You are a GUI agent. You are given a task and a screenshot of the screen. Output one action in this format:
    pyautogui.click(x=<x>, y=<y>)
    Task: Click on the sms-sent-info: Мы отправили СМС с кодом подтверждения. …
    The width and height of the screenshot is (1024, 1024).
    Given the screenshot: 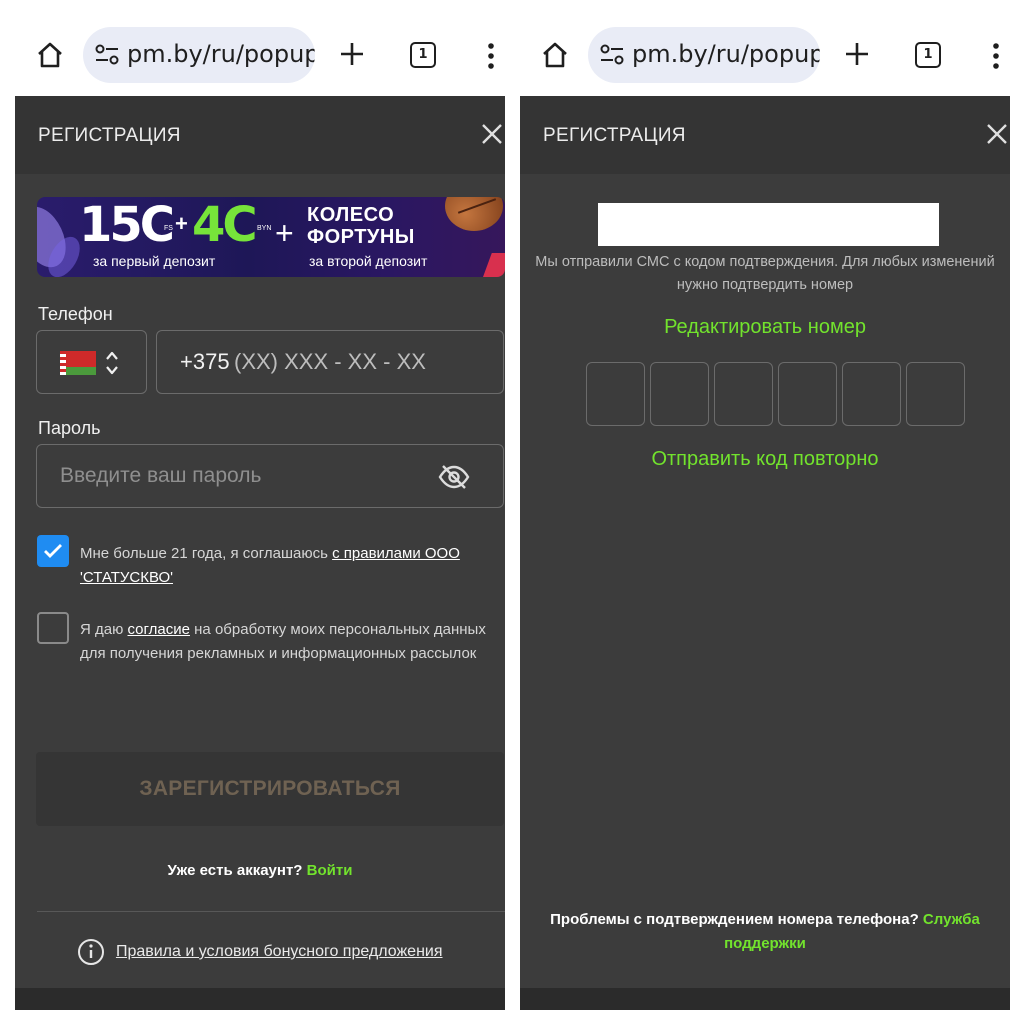 What is the action you would take?
    pyautogui.click(x=765, y=273)
    